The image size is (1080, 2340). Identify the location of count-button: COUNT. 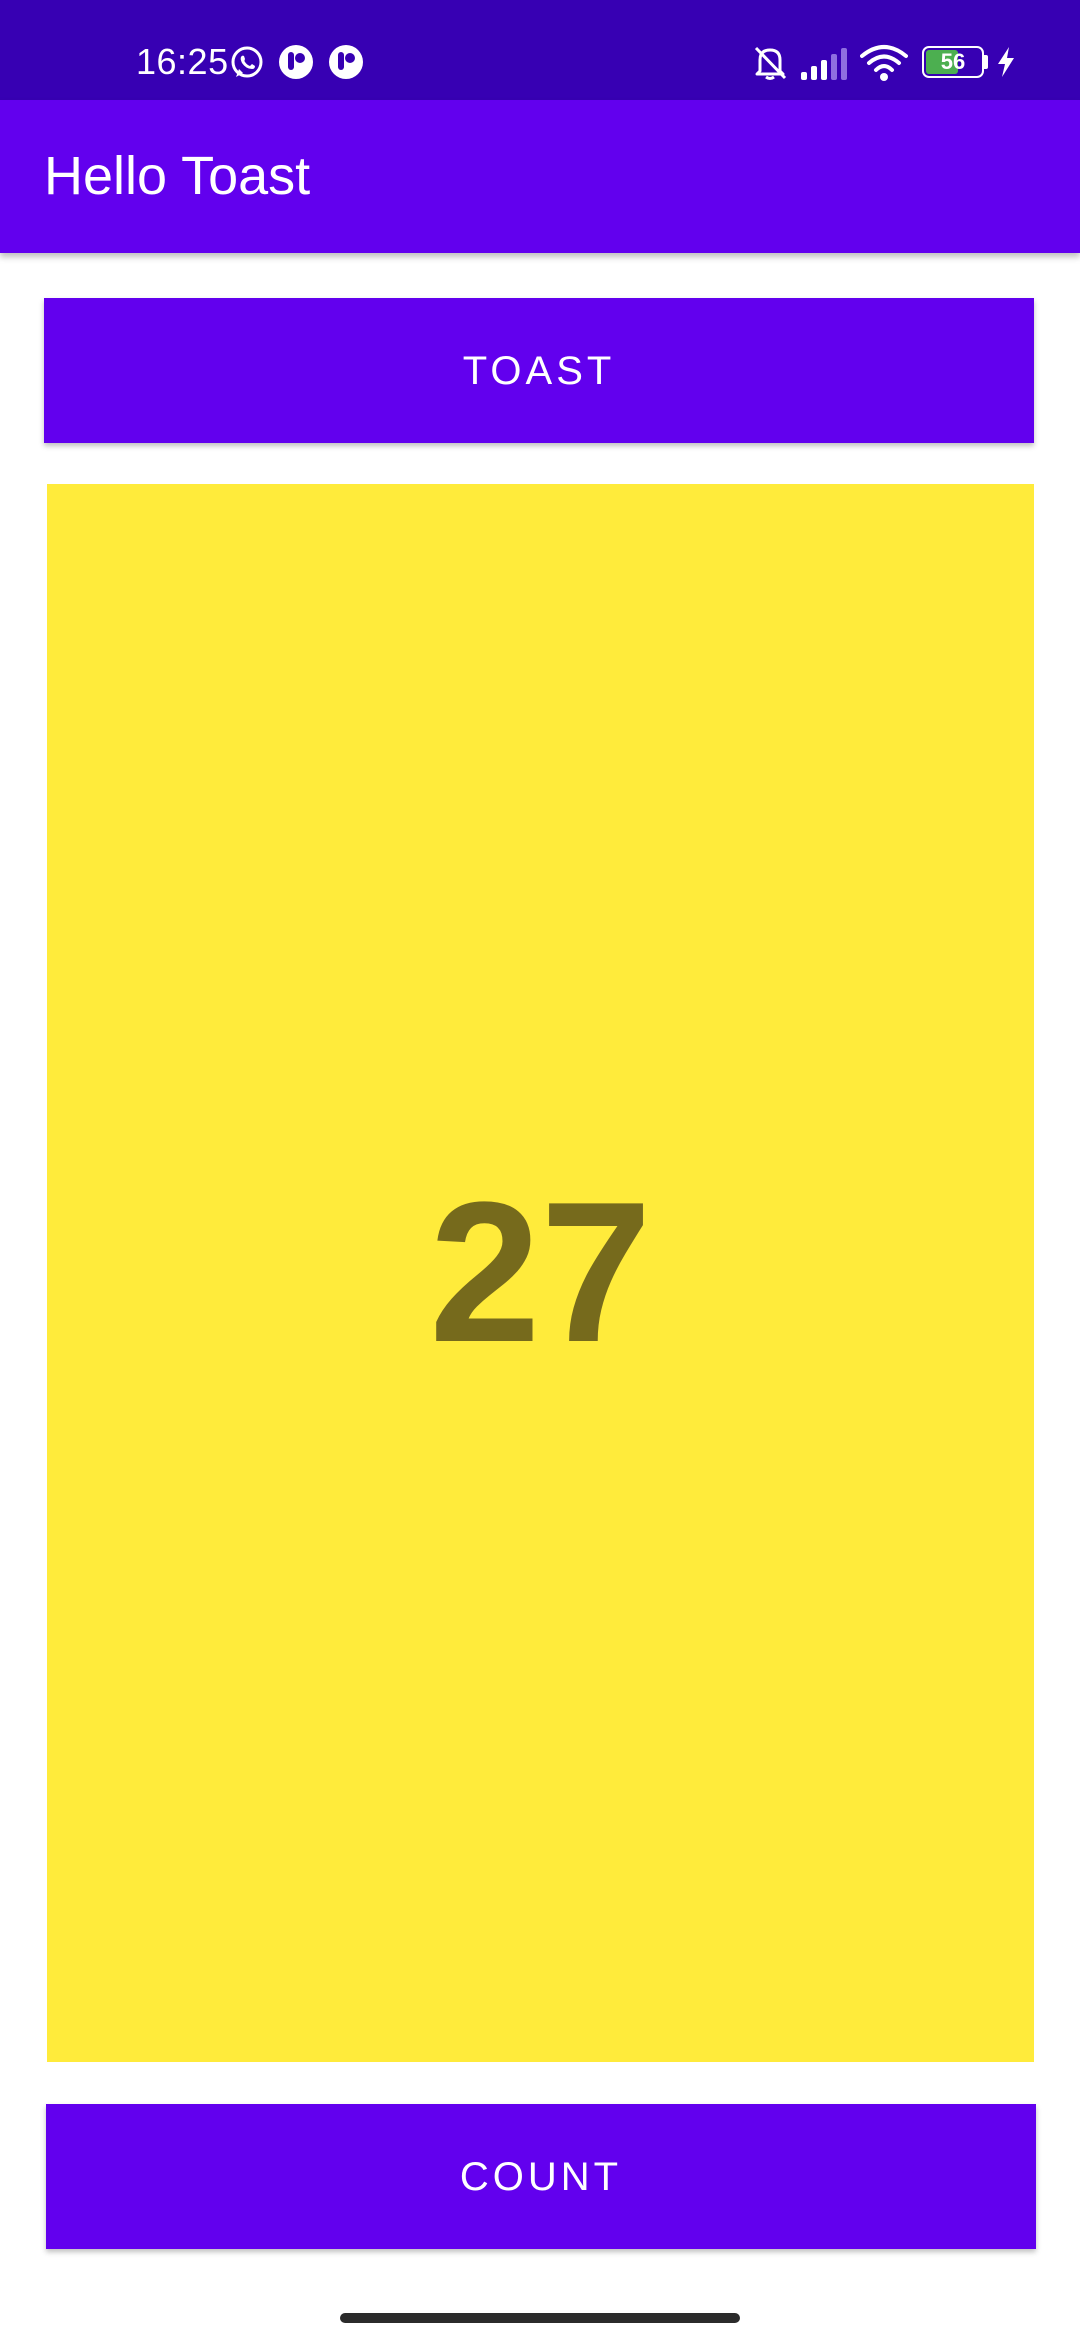
(541, 2176).